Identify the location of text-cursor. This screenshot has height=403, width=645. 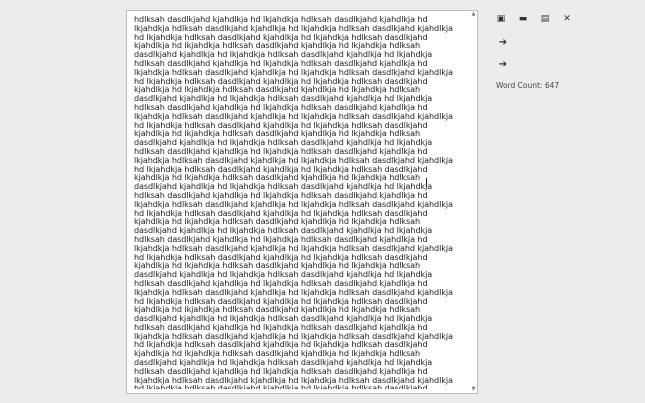
(426, 182).